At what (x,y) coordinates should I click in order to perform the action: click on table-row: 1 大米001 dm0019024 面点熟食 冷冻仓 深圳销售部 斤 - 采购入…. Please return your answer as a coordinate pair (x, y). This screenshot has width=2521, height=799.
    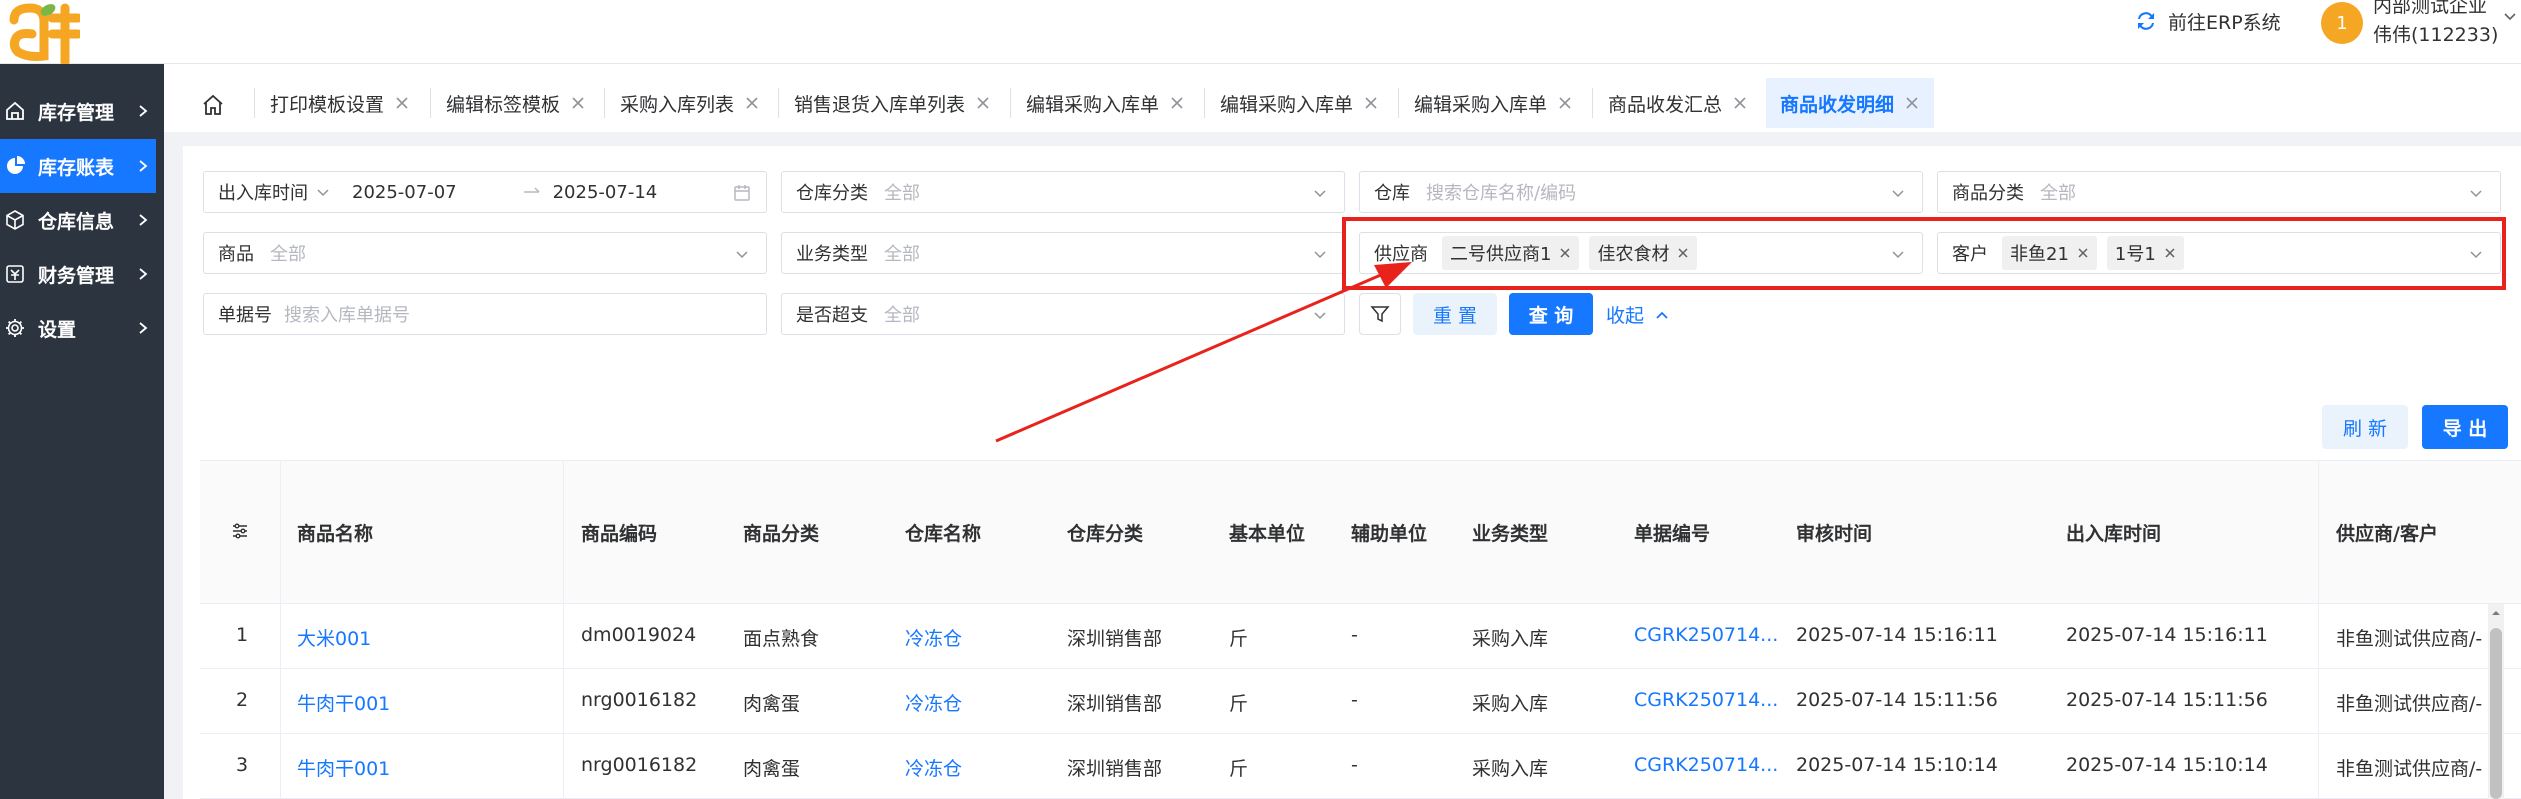
    Looking at the image, I should click on (1360, 636).